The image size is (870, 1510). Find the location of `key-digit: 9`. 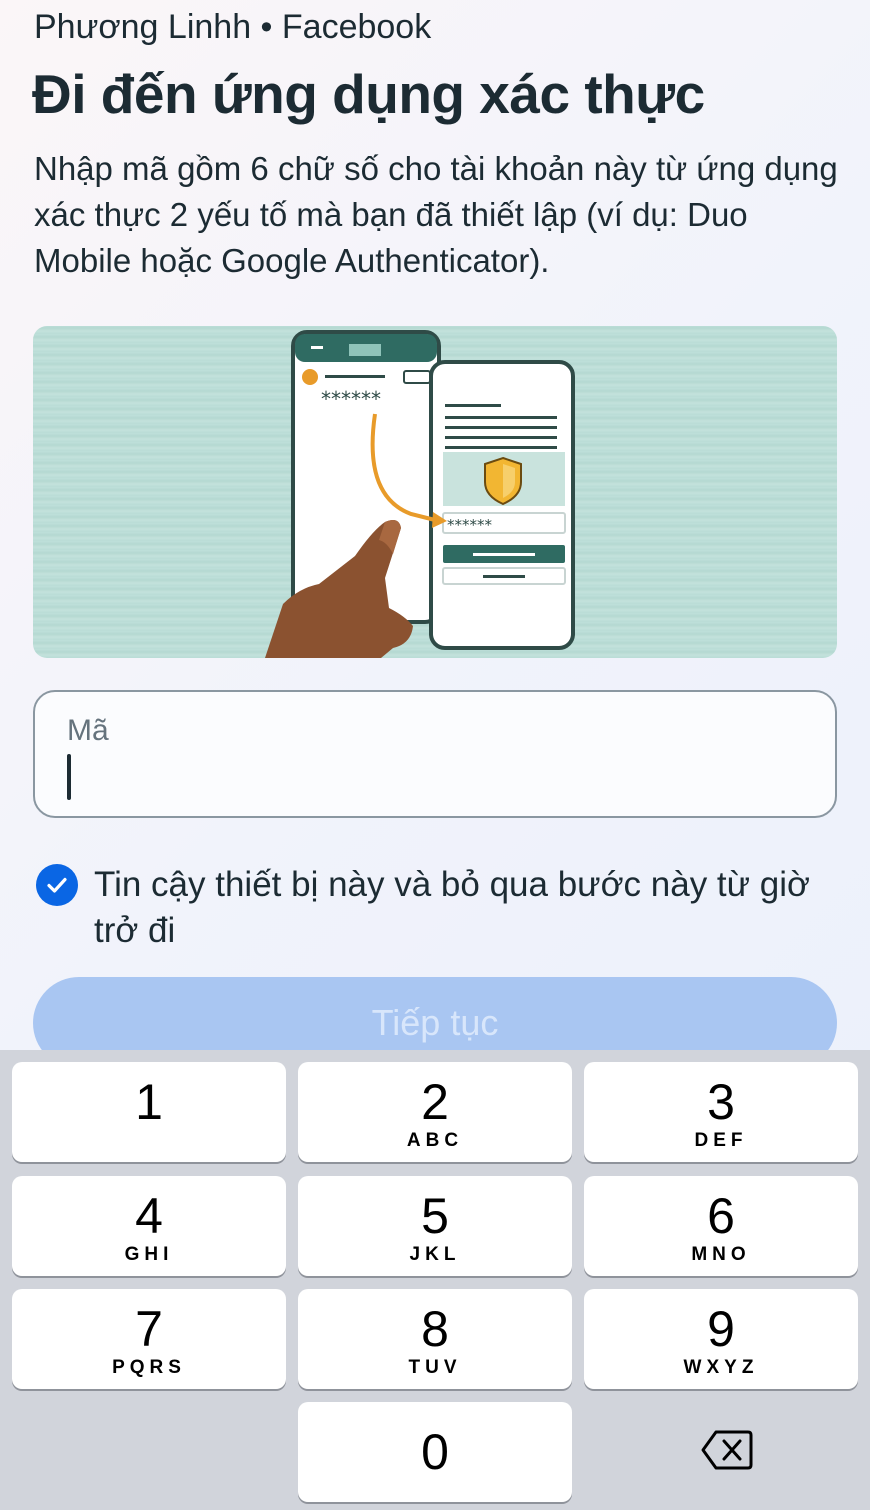

key-digit: 9 is located at coordinates (721, 1329).